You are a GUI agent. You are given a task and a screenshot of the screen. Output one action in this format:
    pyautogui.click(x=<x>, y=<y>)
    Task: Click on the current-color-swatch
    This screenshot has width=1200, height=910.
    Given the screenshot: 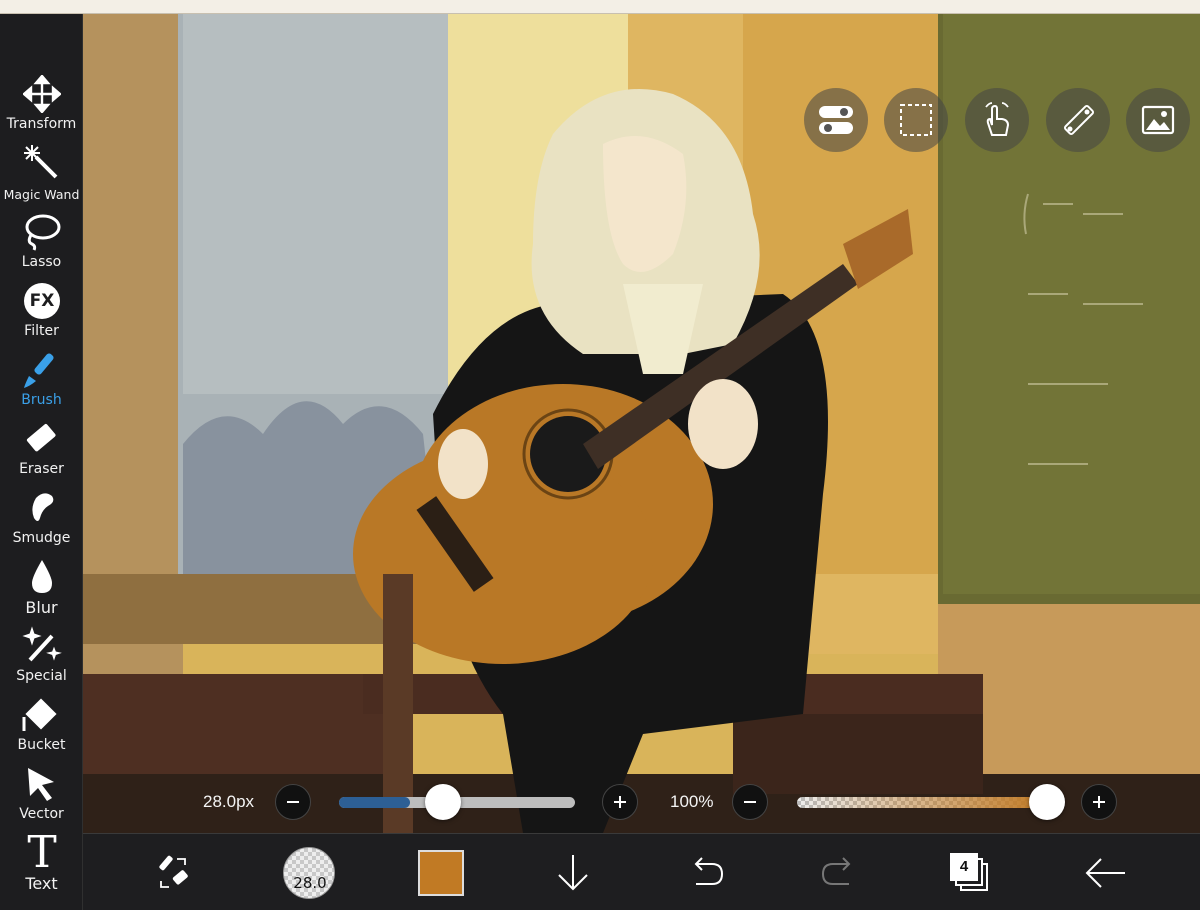 What is the action you would take?
    pyautogui.click(x=441, y=872)
    